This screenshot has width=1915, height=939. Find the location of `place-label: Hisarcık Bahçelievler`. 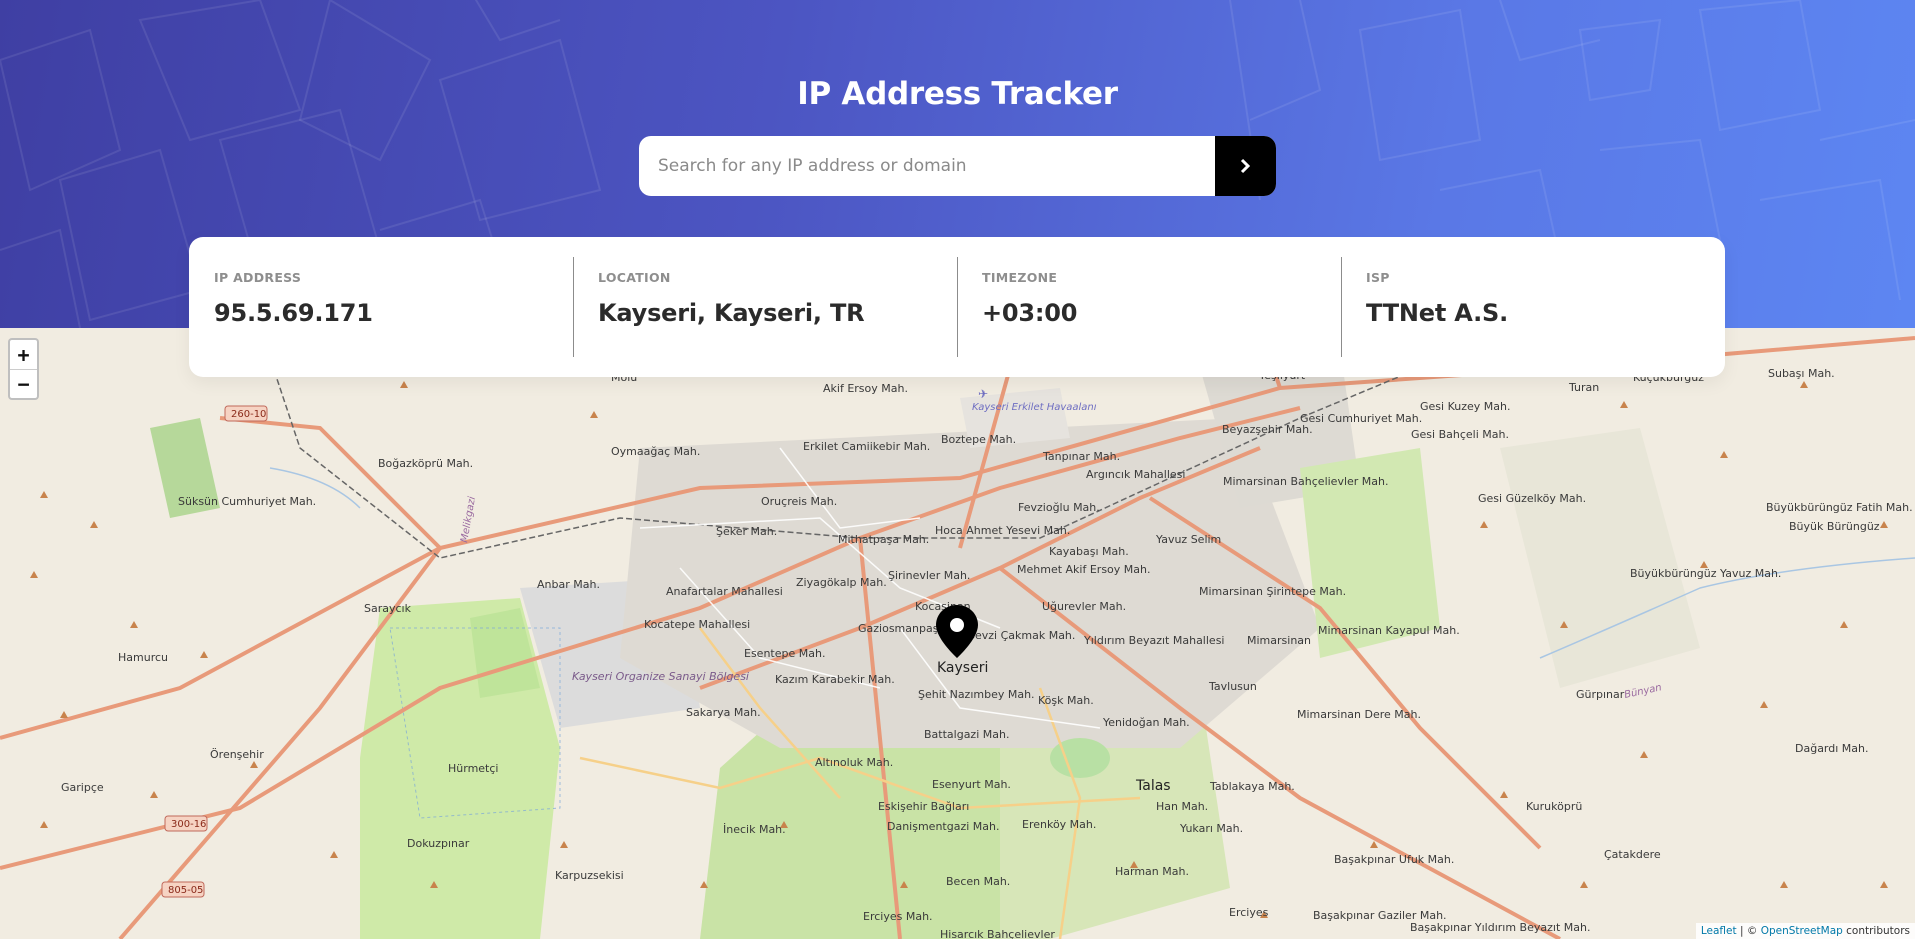

place-label: Hisarcık Bahçelievler is located at coordinates (997, 933).